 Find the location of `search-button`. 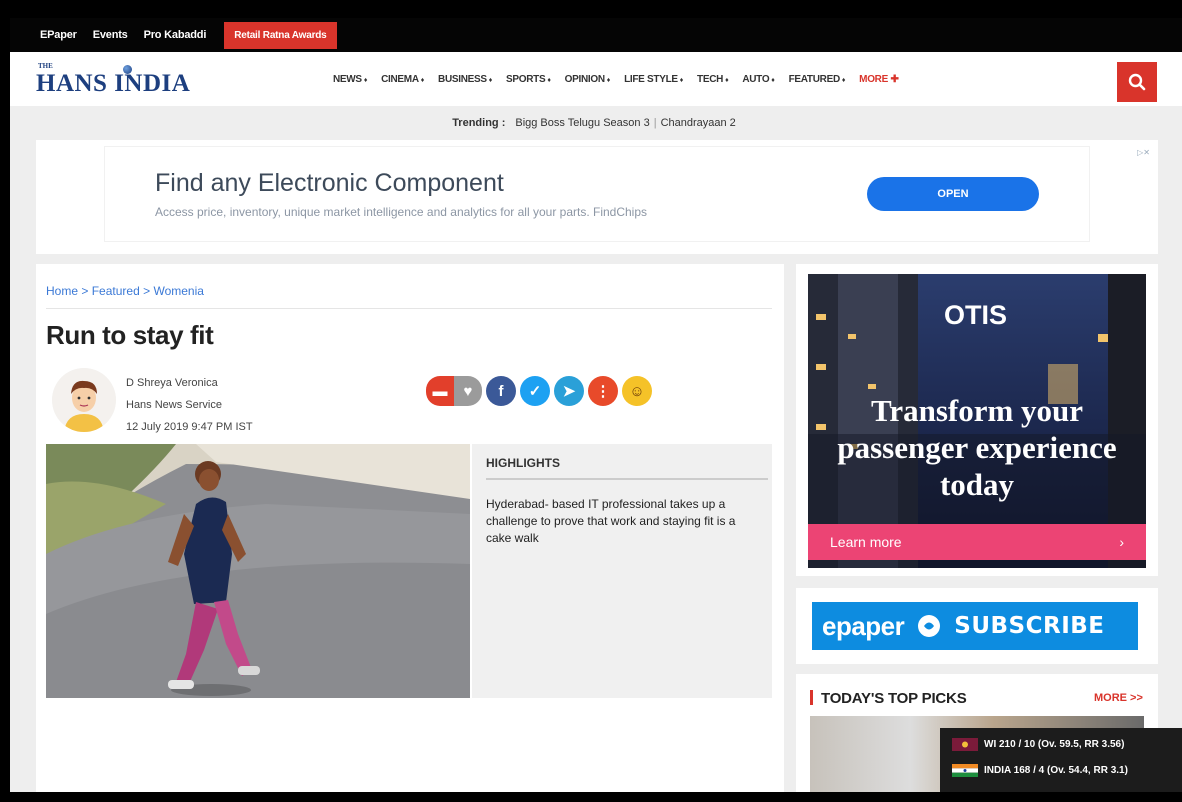

search-button is located at coordinates (1137, 82).